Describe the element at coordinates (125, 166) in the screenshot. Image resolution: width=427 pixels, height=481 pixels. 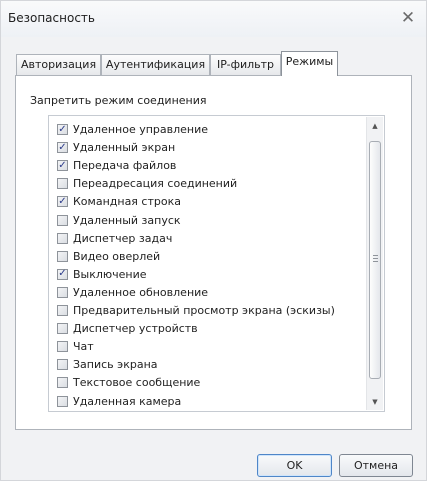
I see `mode-label: Передача файлов` at that location.